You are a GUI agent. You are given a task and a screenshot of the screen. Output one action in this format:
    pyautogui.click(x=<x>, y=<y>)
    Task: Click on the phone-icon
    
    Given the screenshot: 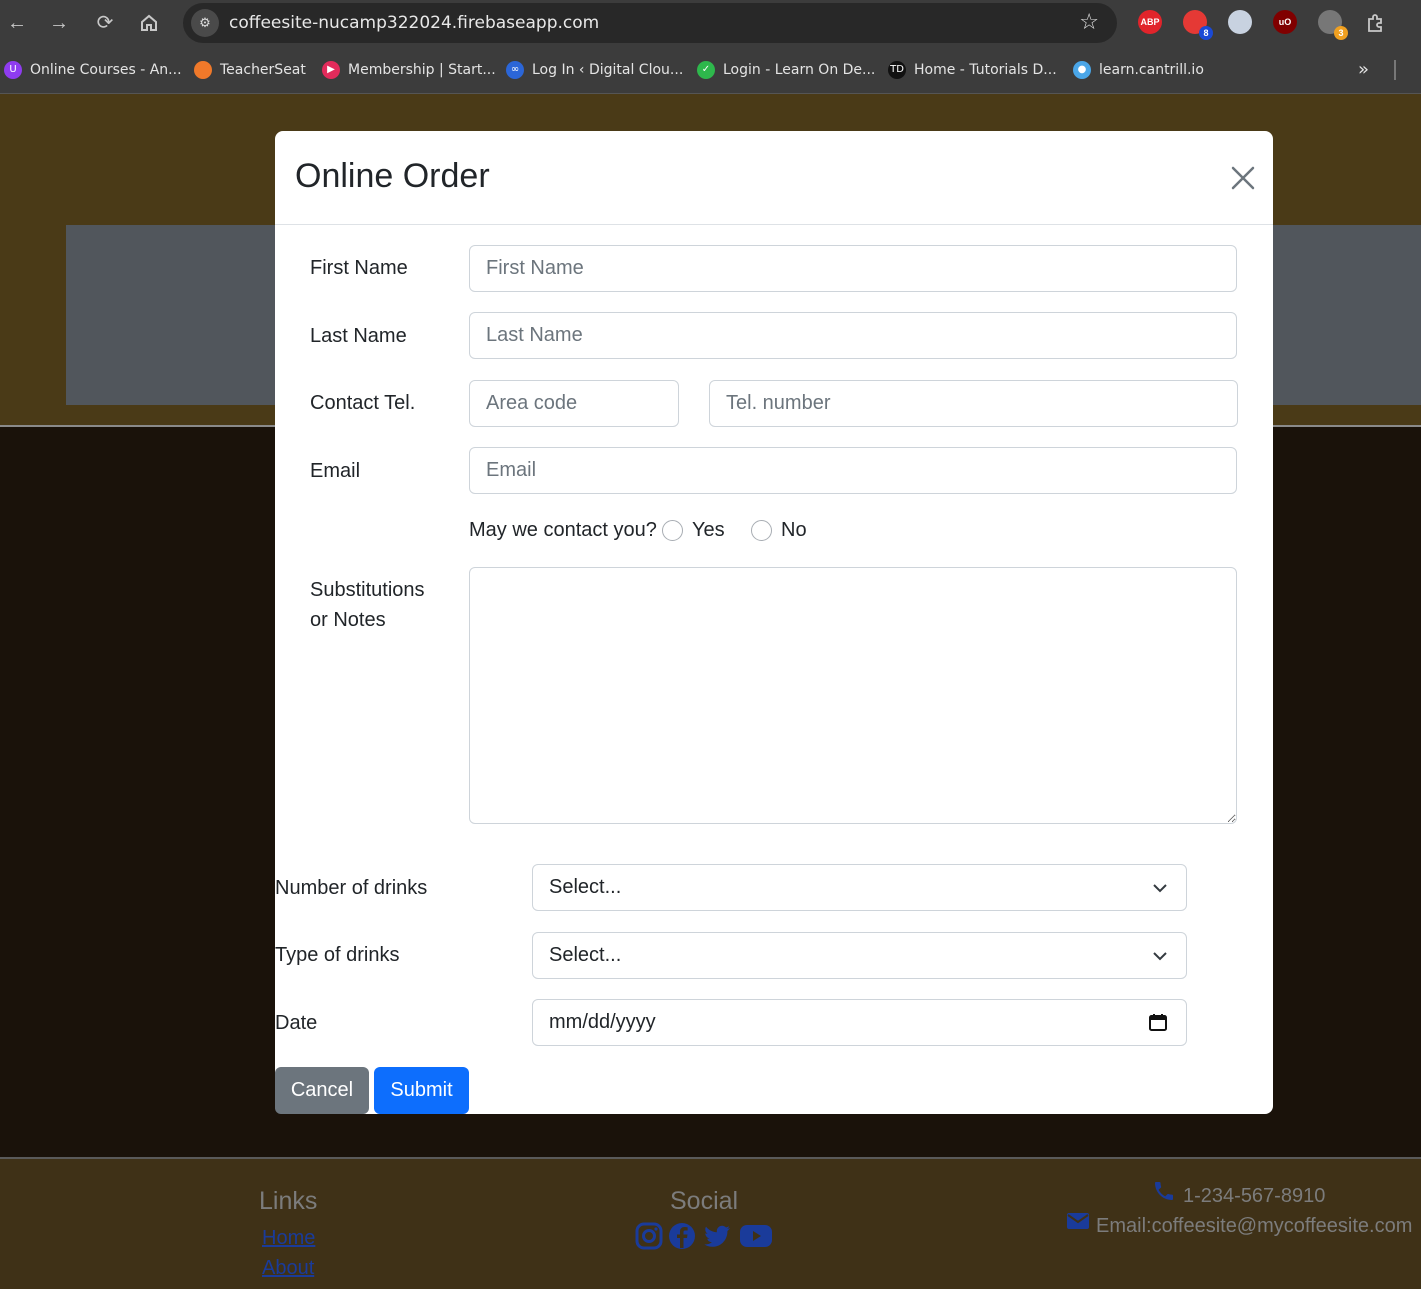 What is the action you would take?
    pyautogui.click(x=1164, y=1191)
    